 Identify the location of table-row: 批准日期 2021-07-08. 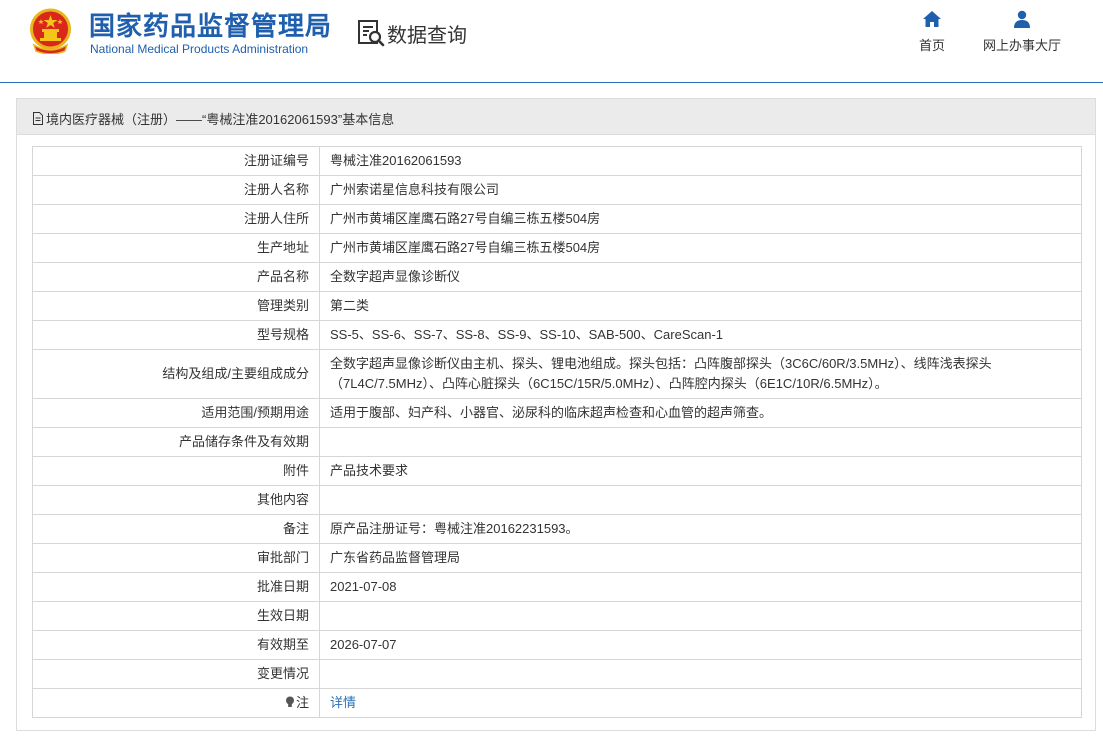
(557, 587).